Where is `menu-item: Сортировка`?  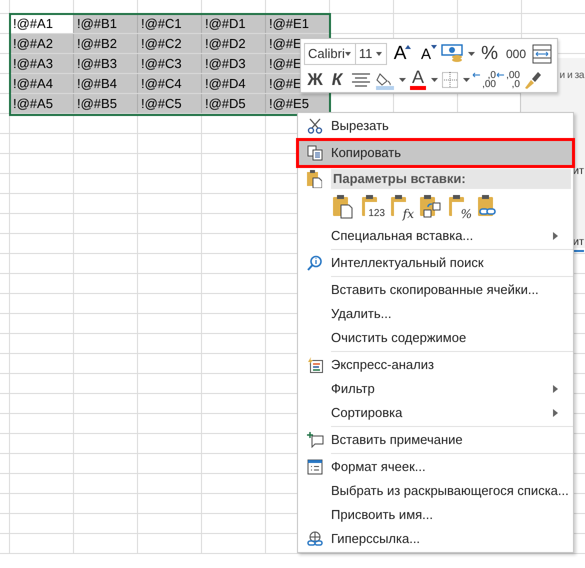 menu-item: Сортировка is located at coordinates (435, 413).